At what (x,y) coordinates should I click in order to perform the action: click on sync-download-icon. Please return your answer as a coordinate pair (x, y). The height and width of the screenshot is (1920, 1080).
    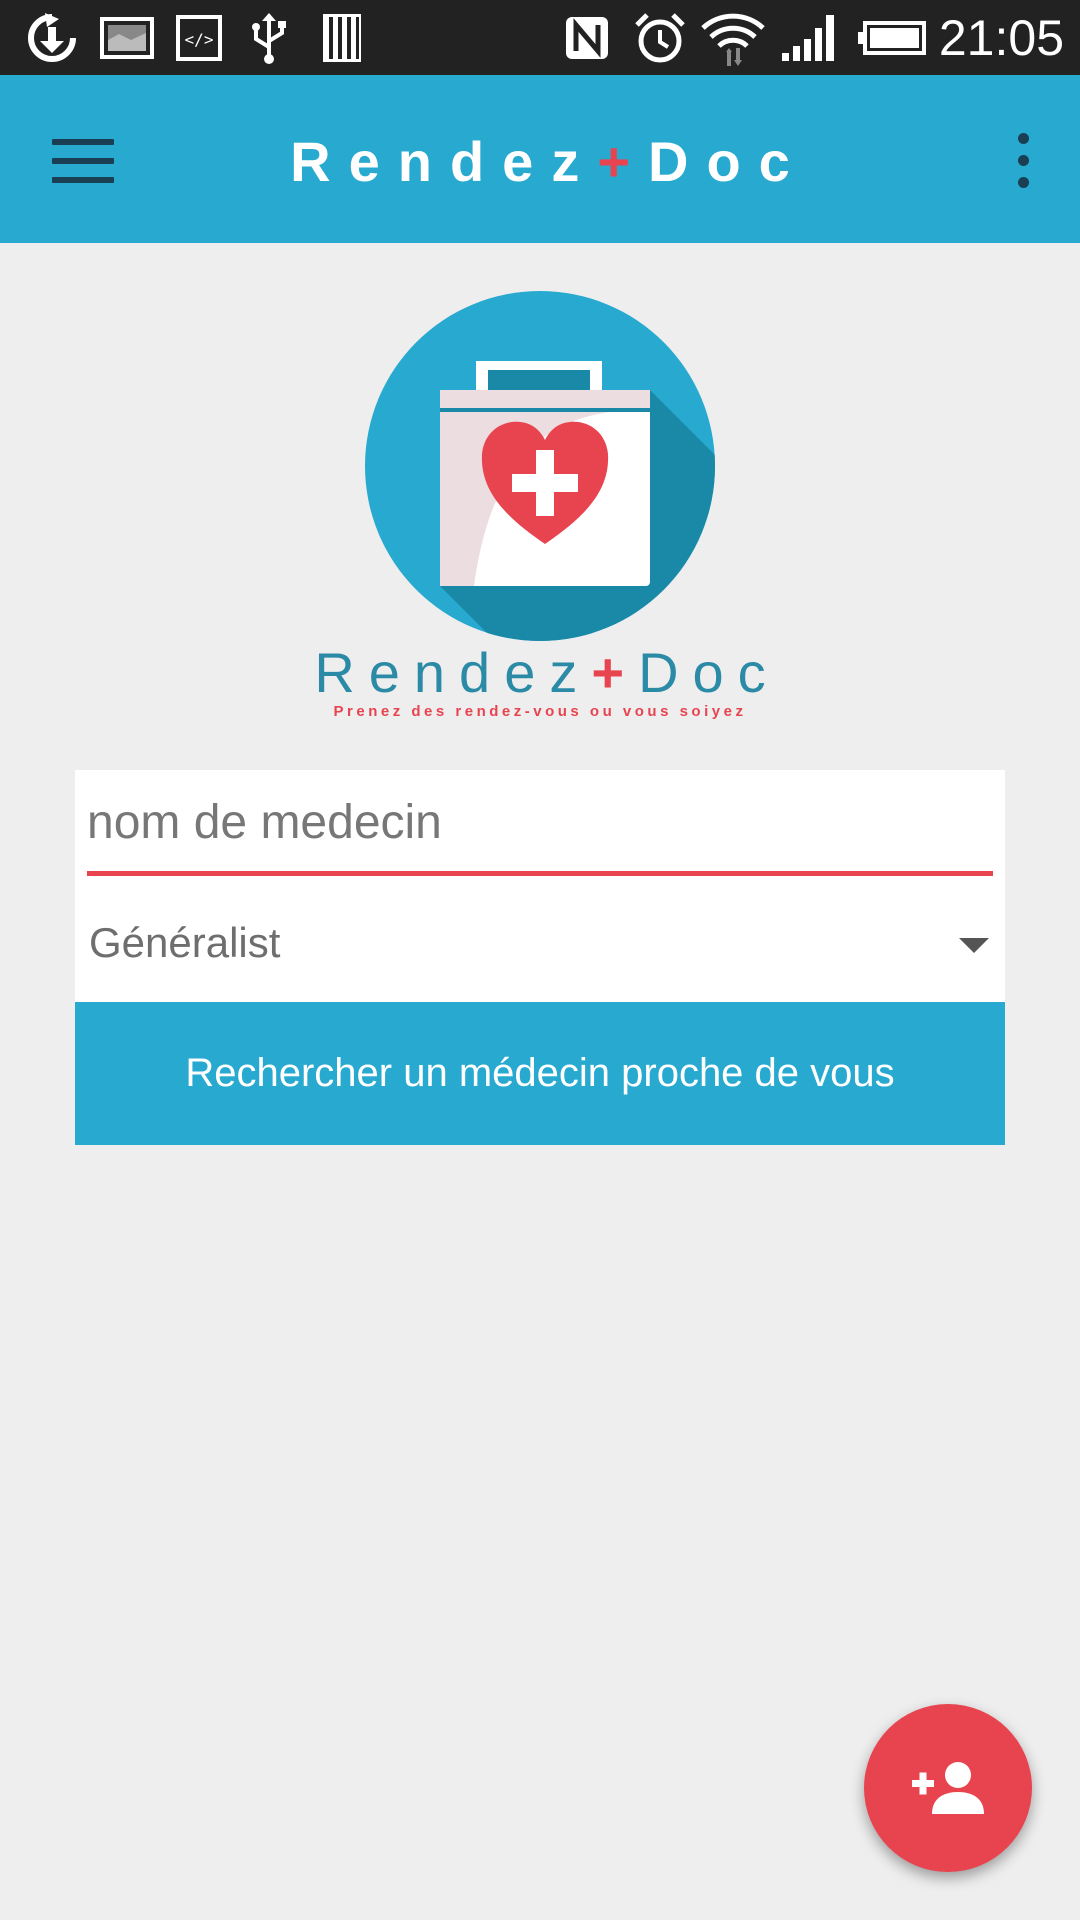
    Looking at the image, I should click on (52, 38).